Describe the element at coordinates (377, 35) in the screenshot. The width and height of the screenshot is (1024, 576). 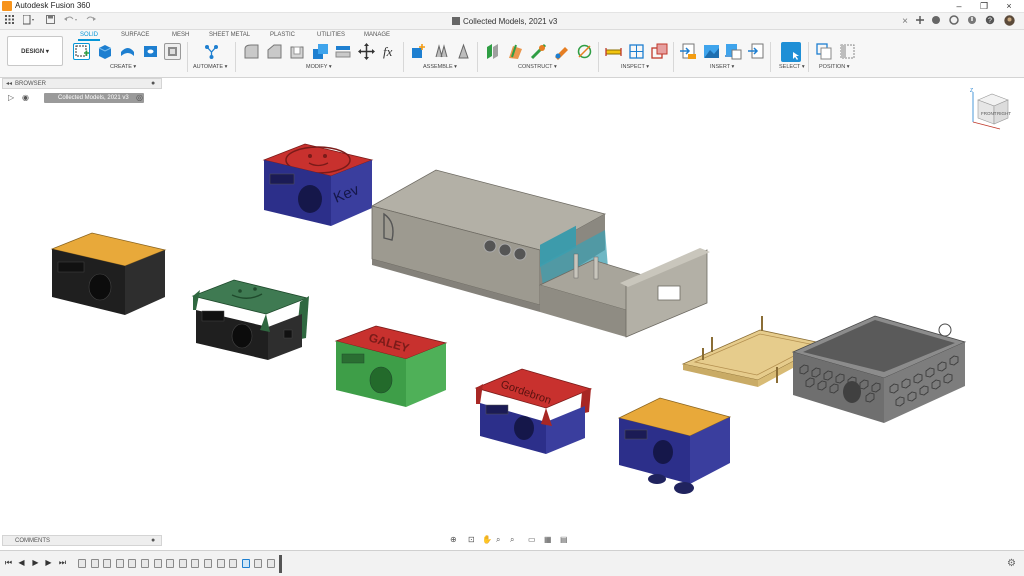
I see `tab-manage: MANAGE` at that location.